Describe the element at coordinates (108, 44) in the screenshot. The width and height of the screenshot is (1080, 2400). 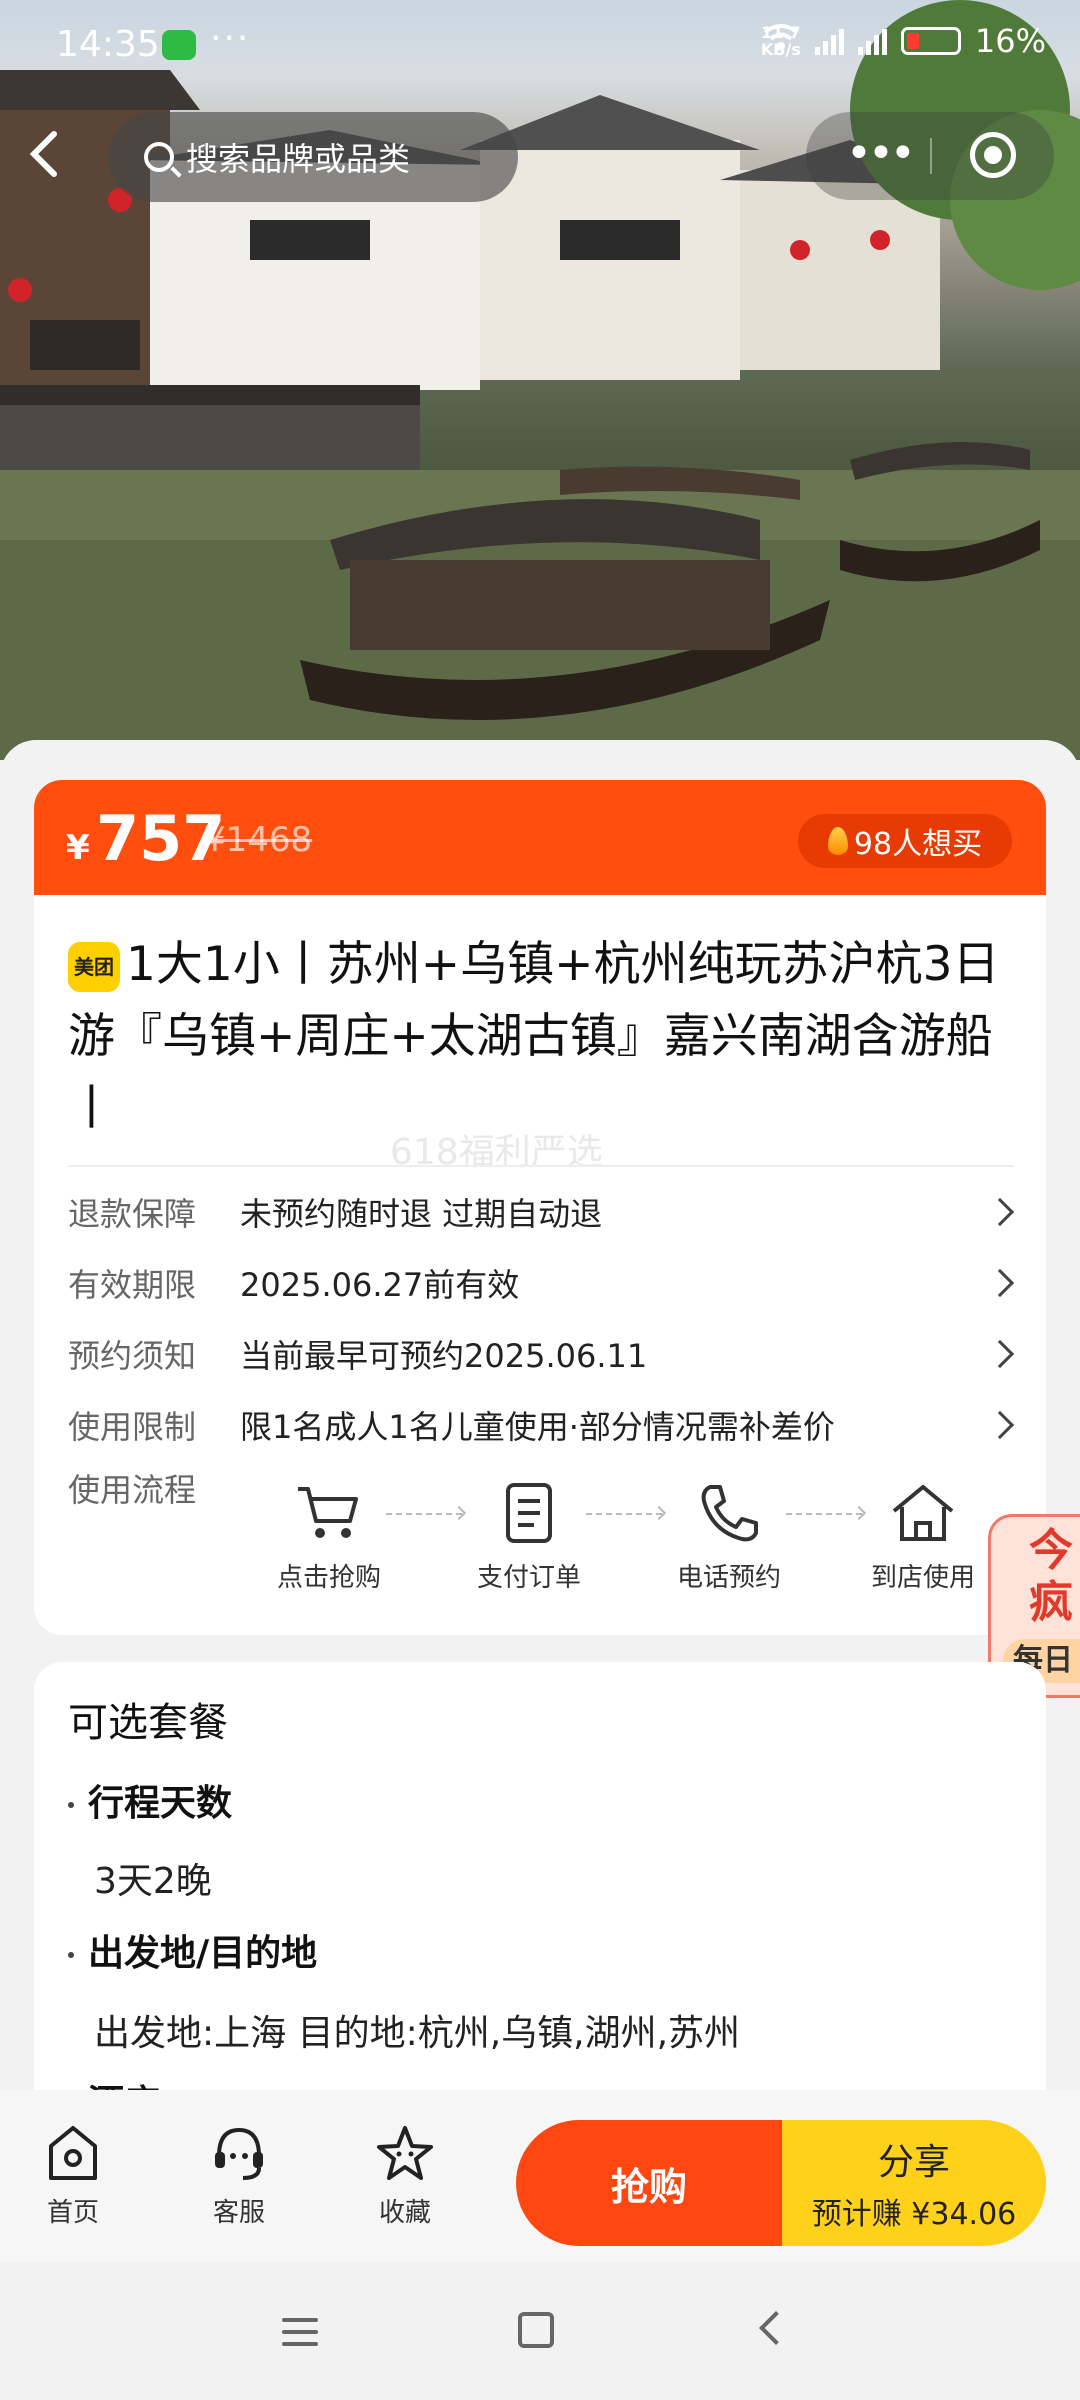
I see `status-time: 14:35` at that location.